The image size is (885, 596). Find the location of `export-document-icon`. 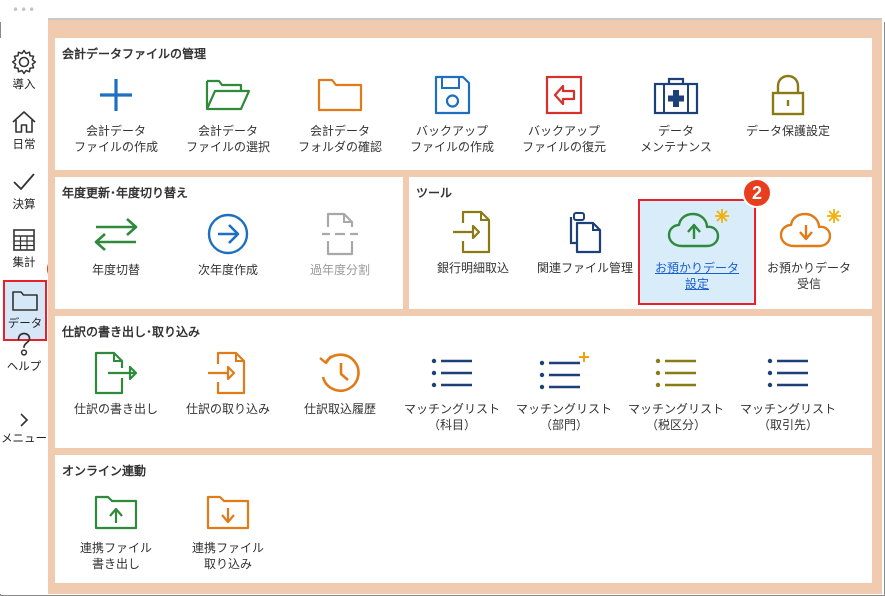

export-document-icon is located at coordinates (116, 373).